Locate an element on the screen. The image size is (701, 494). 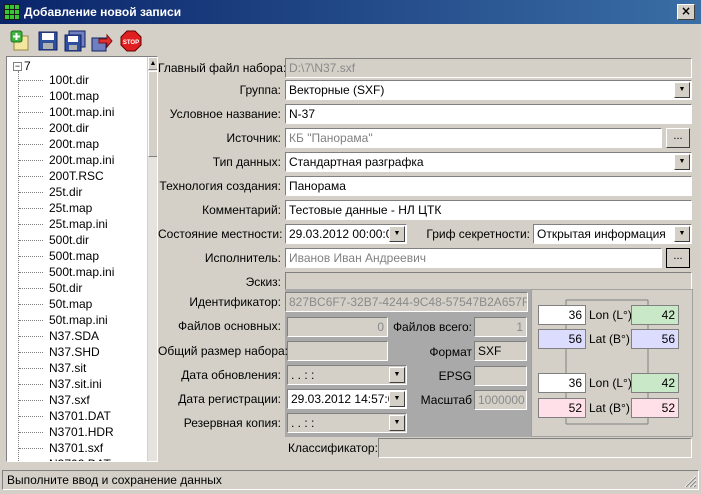
stop-icon: STOP is located at coordinates (131, 41).